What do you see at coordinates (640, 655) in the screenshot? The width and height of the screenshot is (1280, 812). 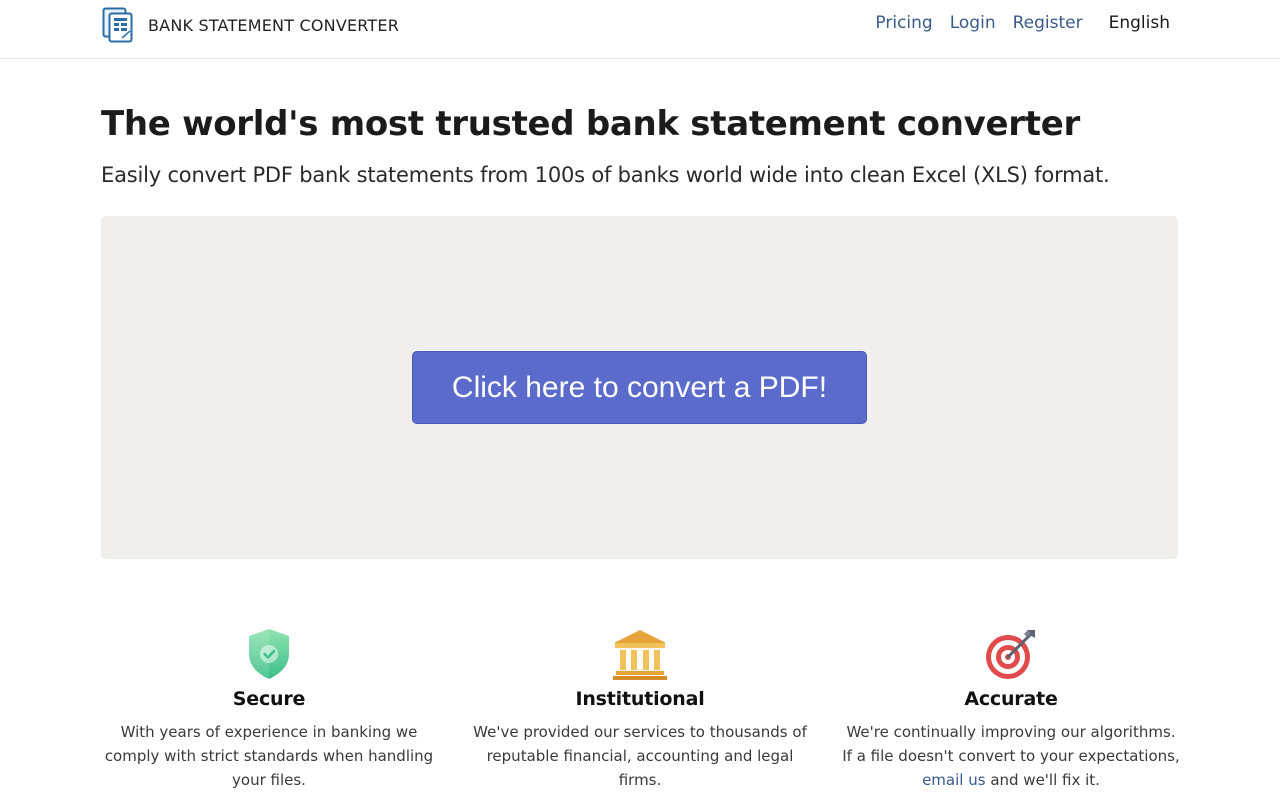 I see `bank-building-icon` at bounding box center [640, 655].